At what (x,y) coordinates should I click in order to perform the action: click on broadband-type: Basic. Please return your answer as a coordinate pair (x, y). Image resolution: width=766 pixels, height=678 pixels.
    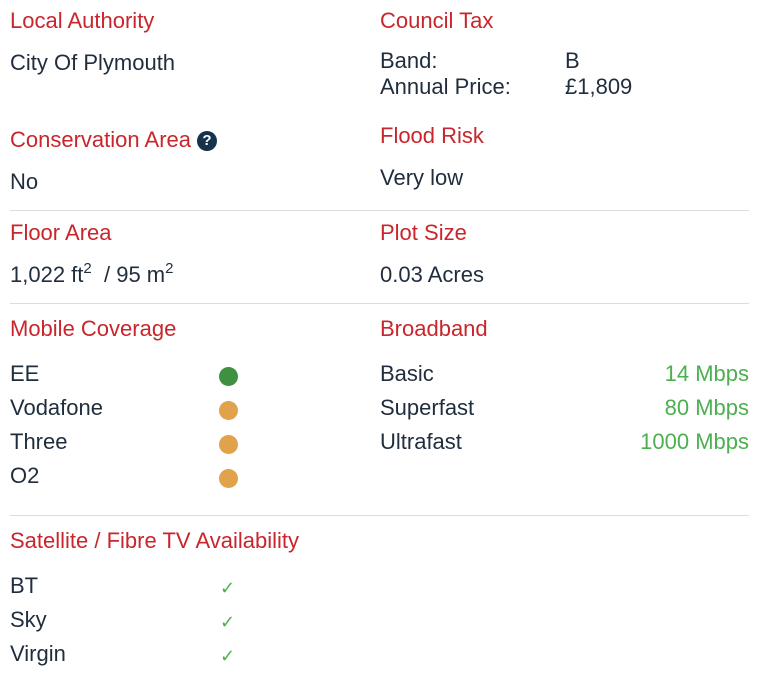
    Looking at the image, I should click on (407, 373).